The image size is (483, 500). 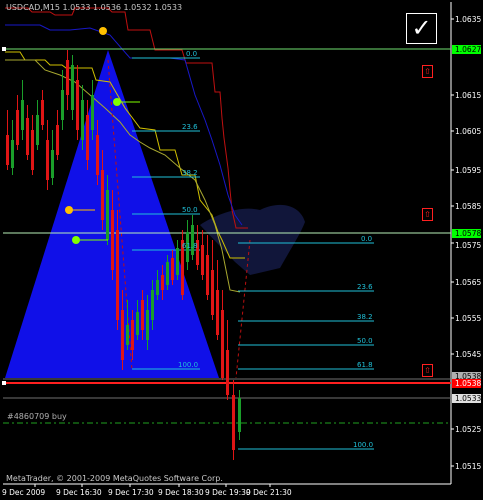 I want to click on fib-lower-label: 38.2, so click(x=365, y=317).